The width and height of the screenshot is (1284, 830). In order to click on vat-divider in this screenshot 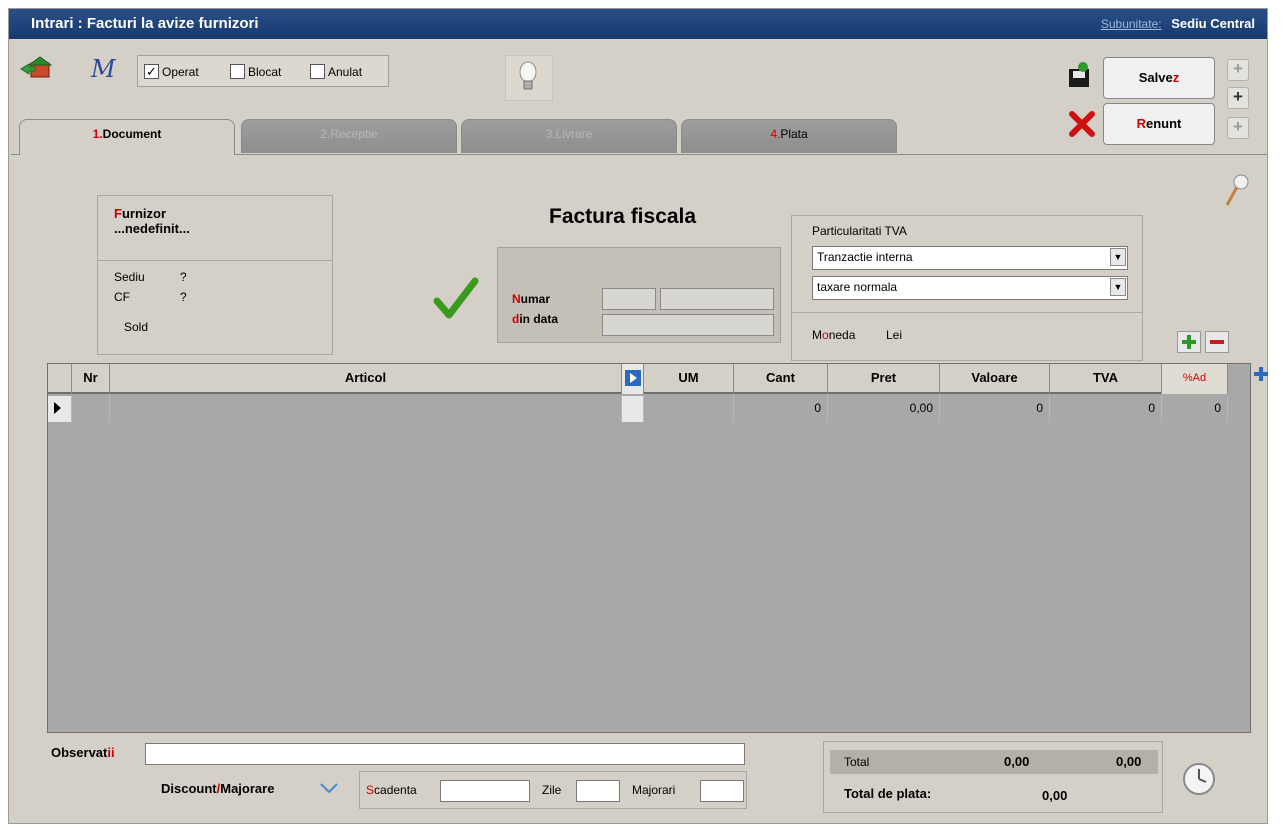, I will do `click(967, 312)`.